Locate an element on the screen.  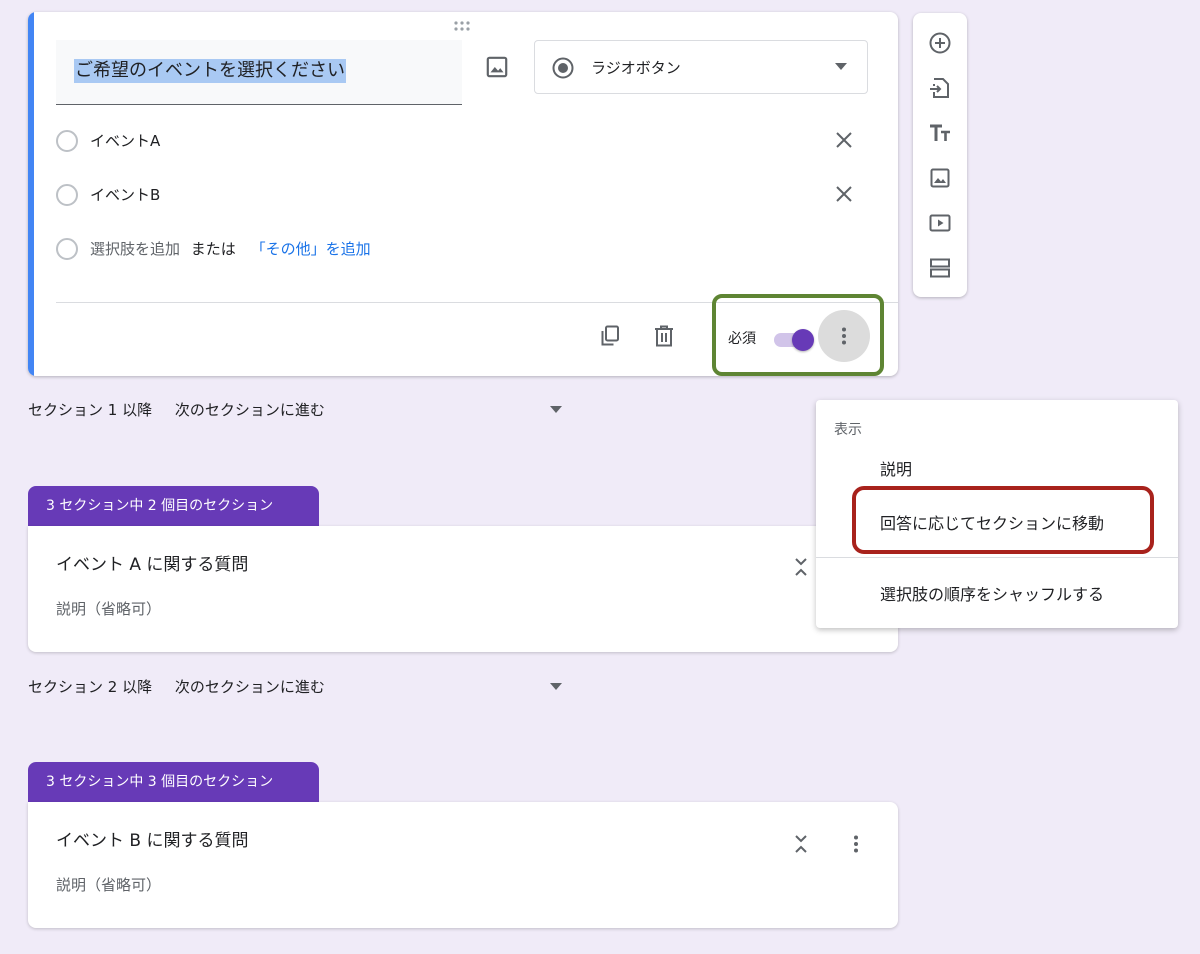
option-row: イベントB is located at coordinates (461, 197).